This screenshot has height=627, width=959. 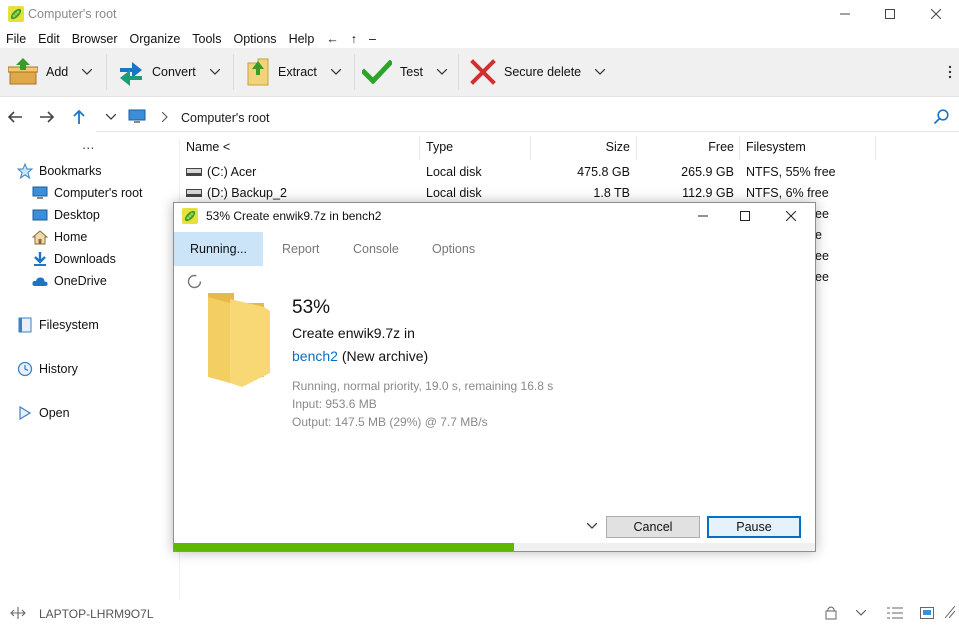 I want to click on status-more-icon, so click(x=950, y=612).